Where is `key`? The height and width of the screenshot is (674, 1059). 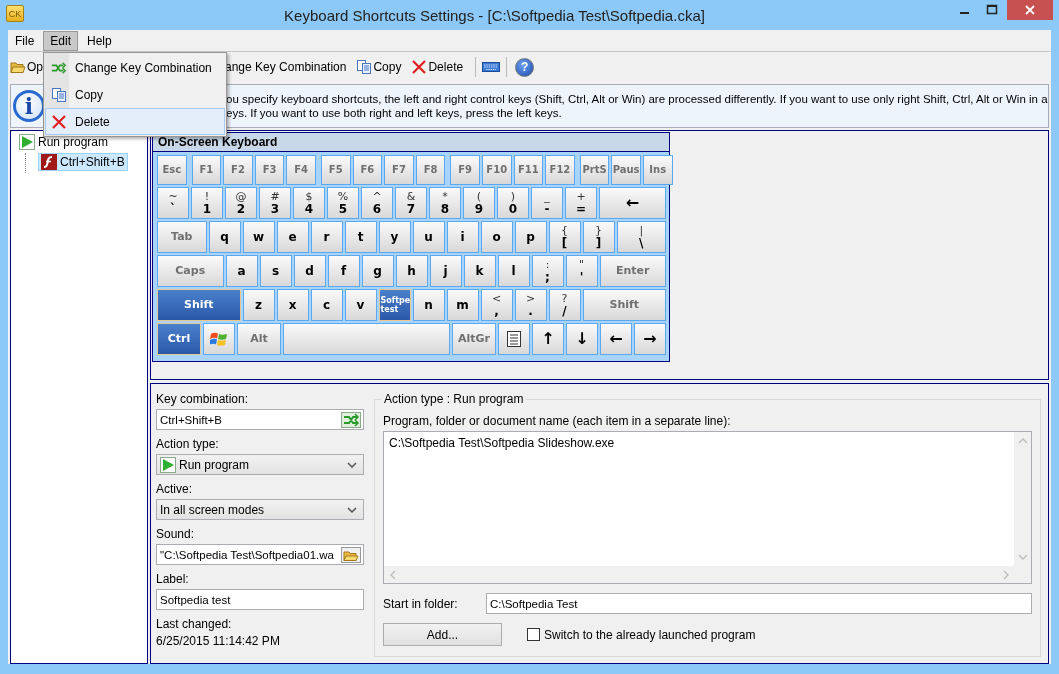 key is located at coordinates (514, 339).